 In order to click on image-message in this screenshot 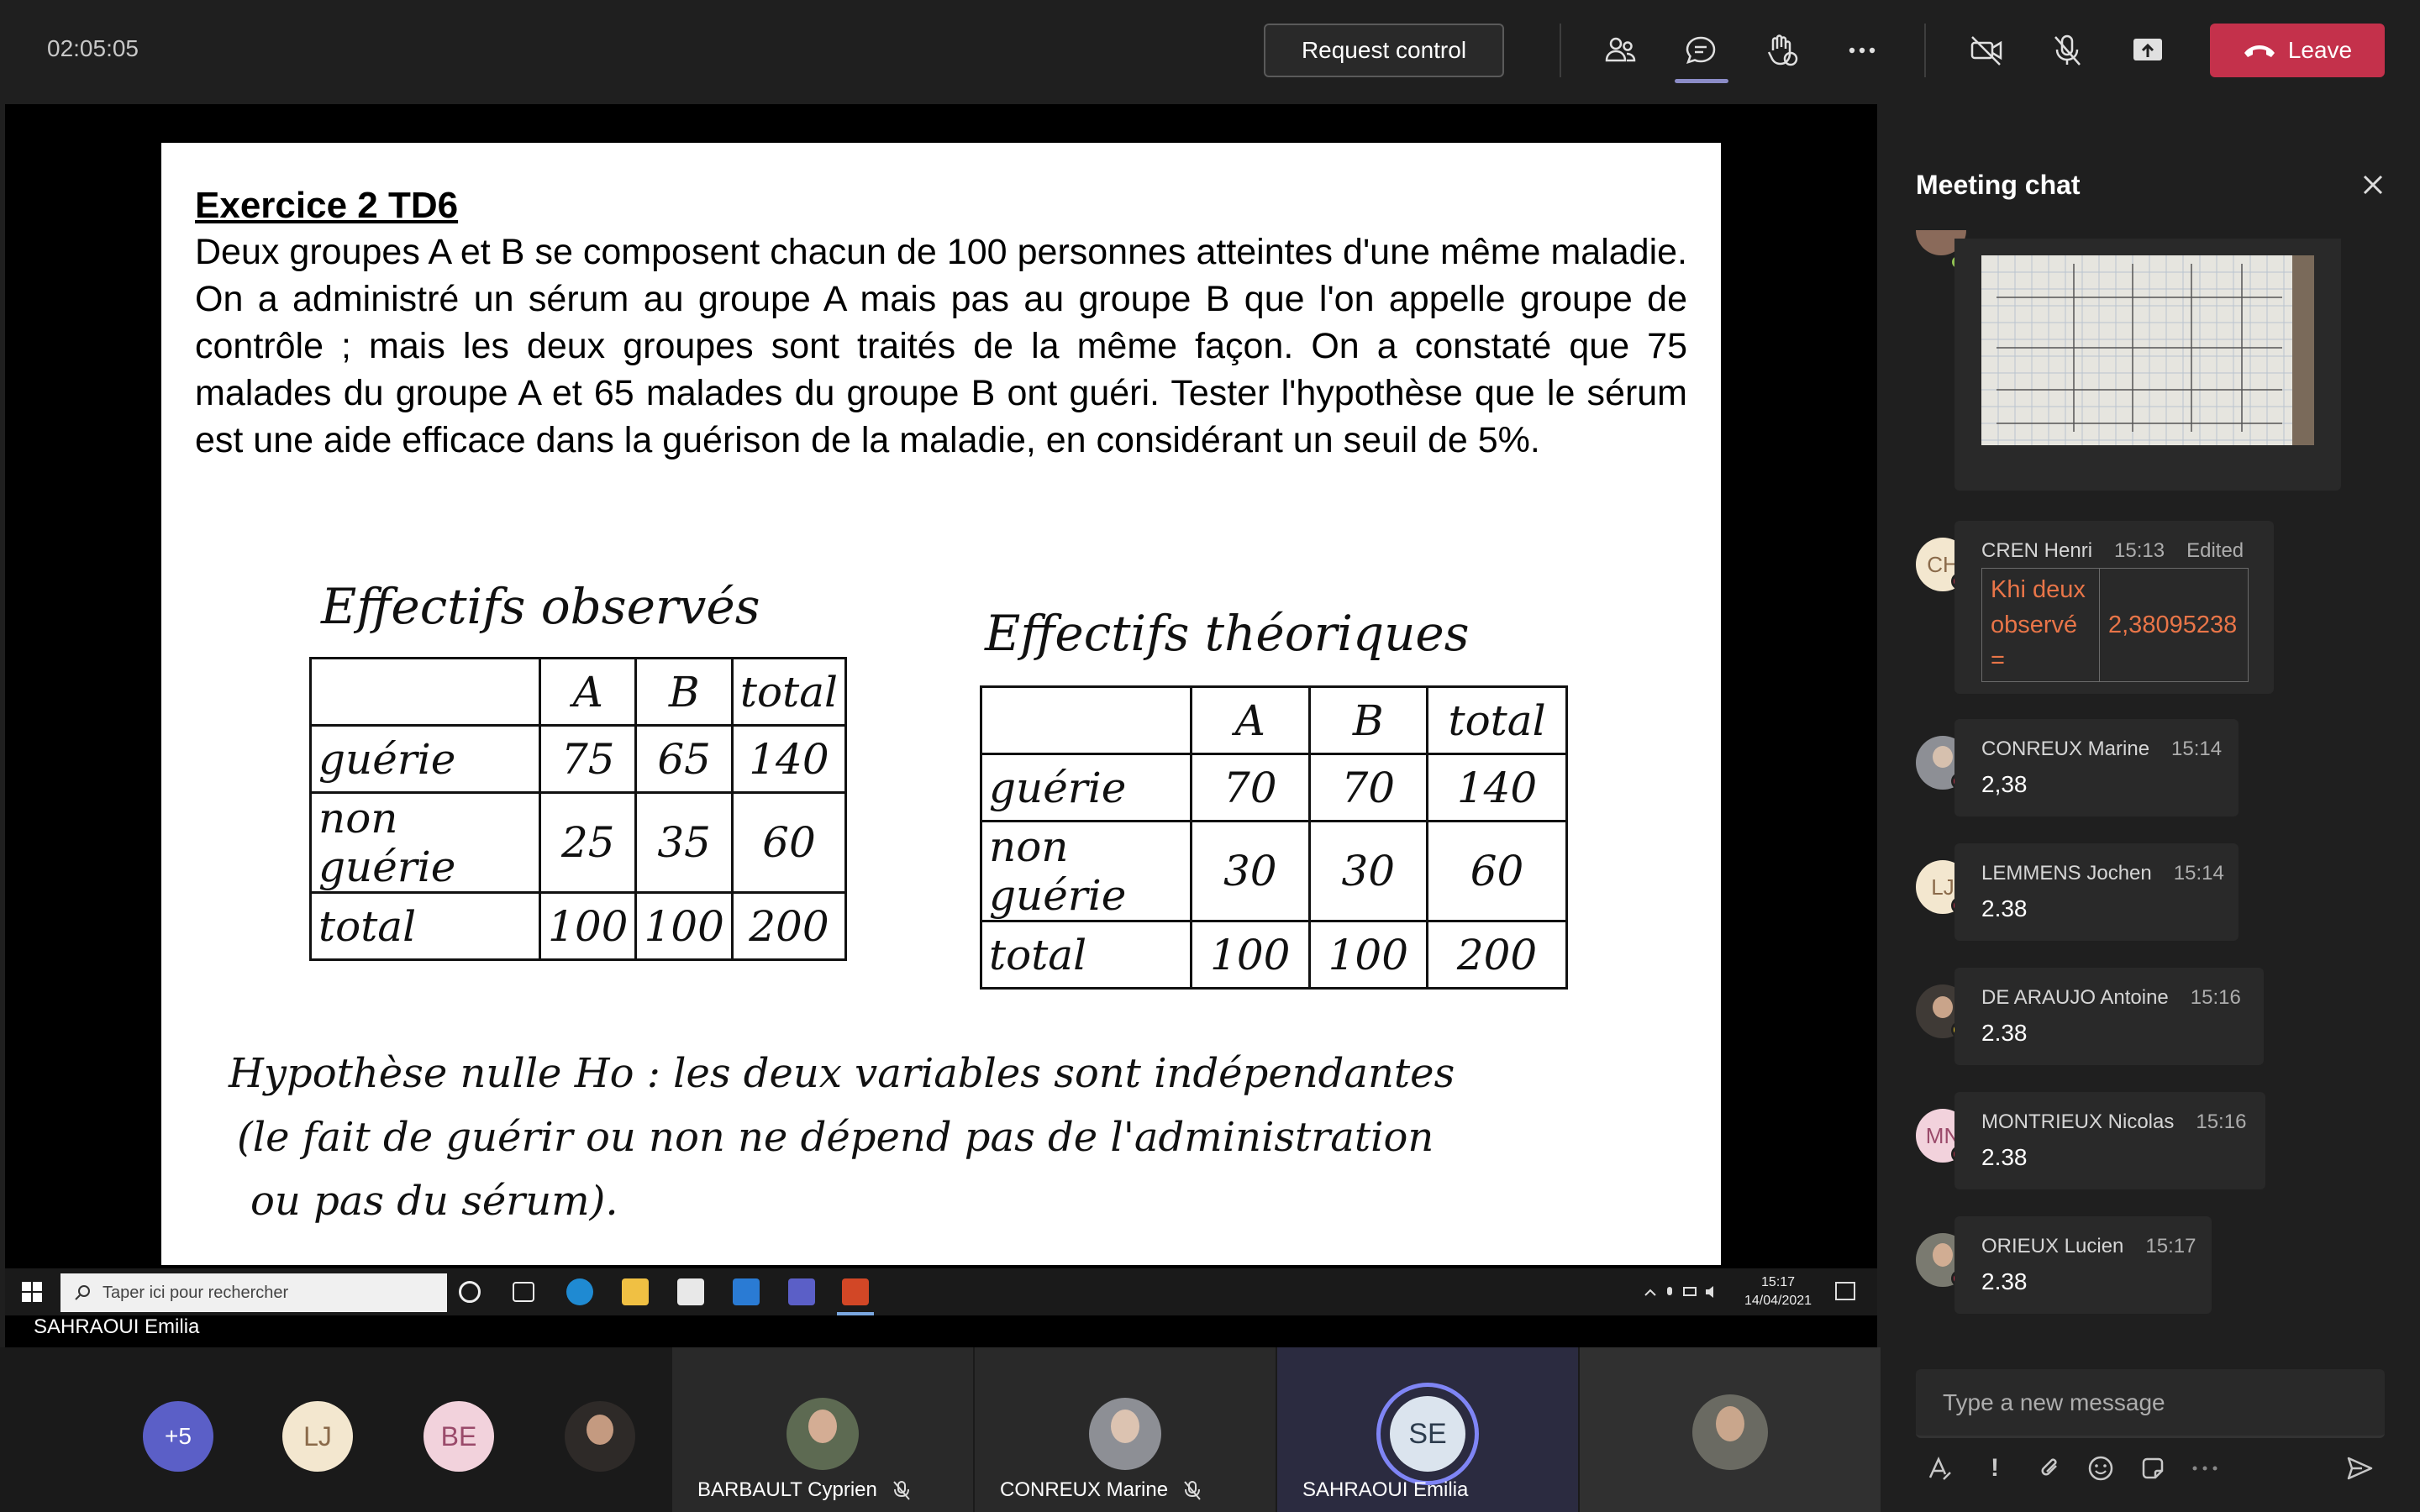, I will do `click(2147, 365)`.